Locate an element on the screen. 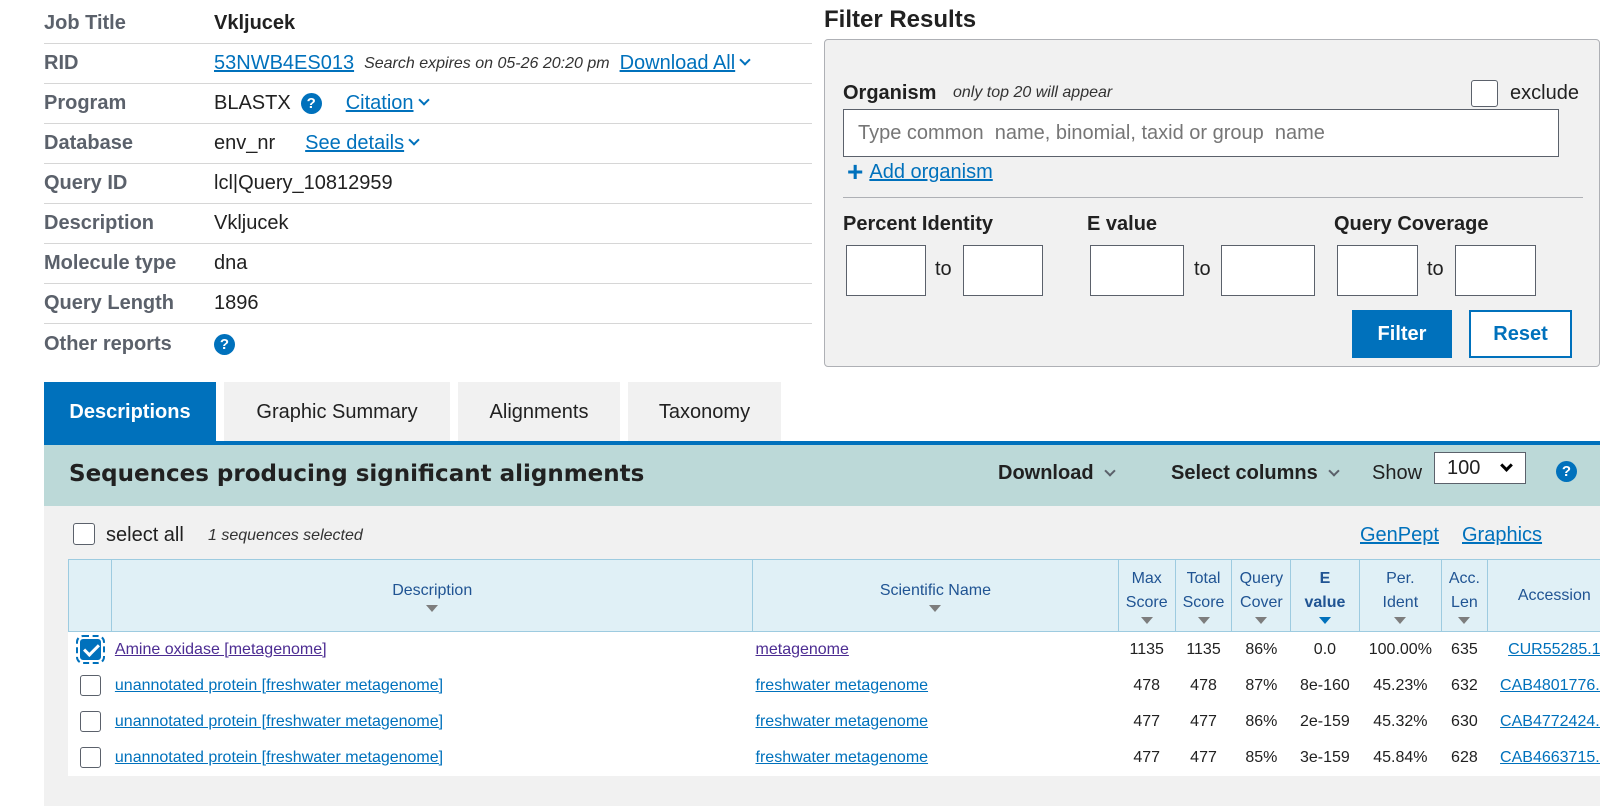 The height and width of the screenshot is (806, 1600). per-ident-column-header: Per. Ident is located at coordinates (1400, 596).